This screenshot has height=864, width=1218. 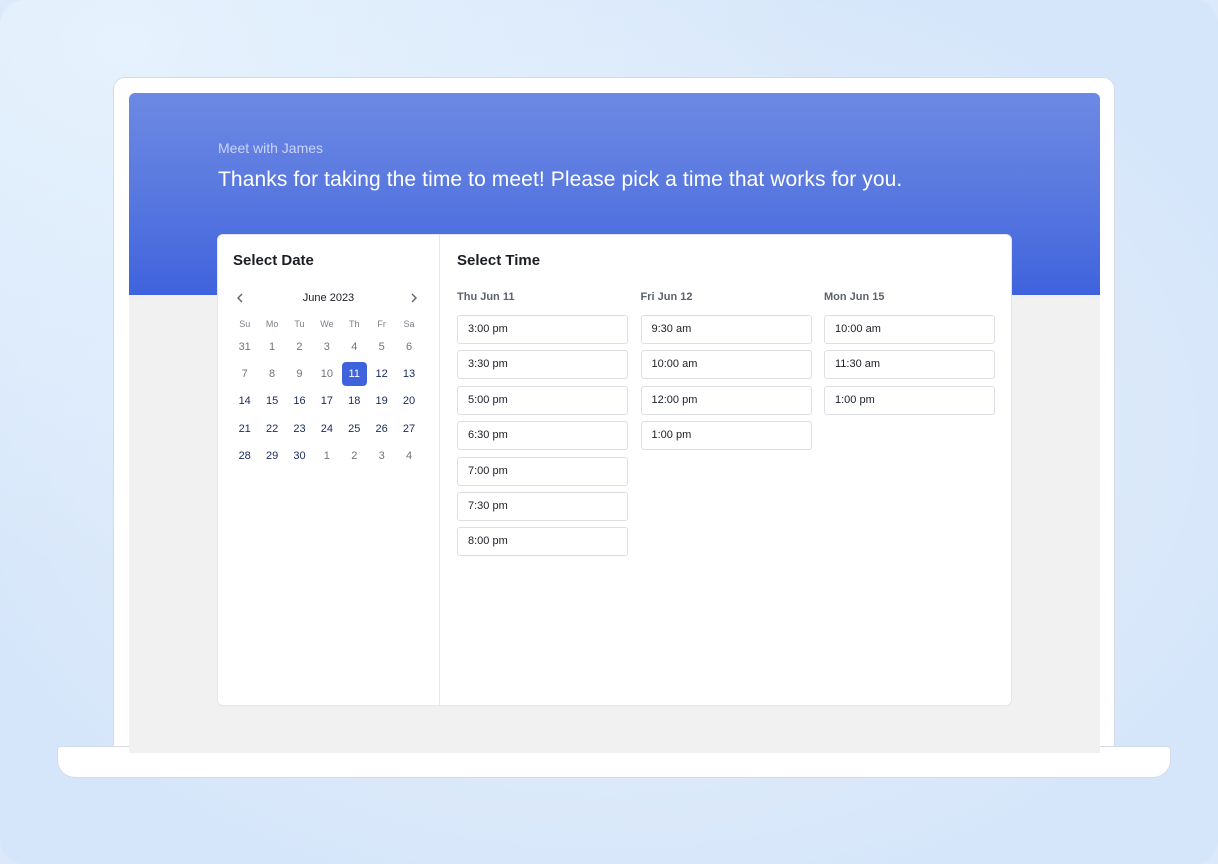 I want to click on hero-subtitle: Meet with James, so click(x=271, y=148).